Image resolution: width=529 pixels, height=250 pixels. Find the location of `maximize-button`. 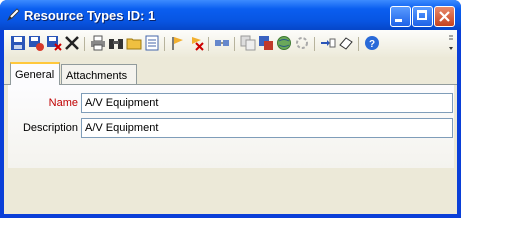

maximize-button is located at coordinates (422, 16).